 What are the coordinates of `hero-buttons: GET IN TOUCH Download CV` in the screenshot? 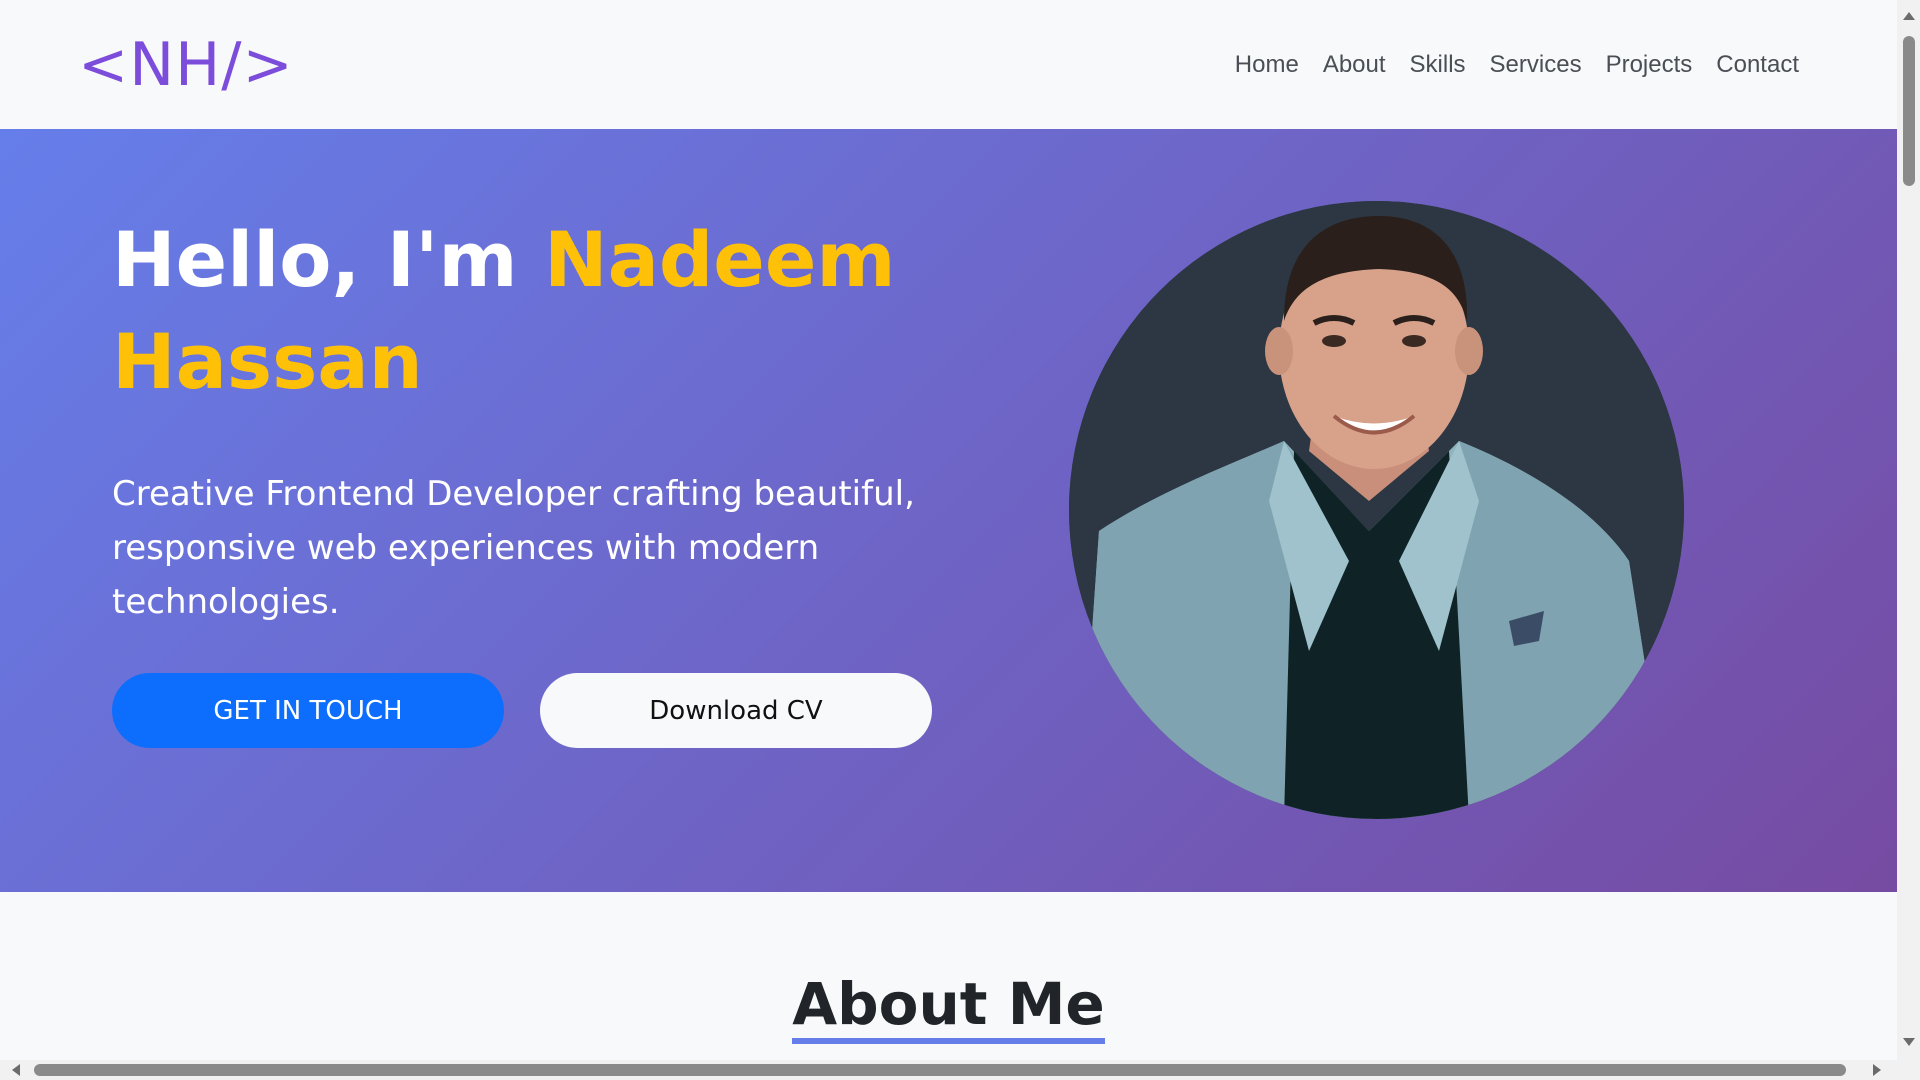 It's located at (522, 710).